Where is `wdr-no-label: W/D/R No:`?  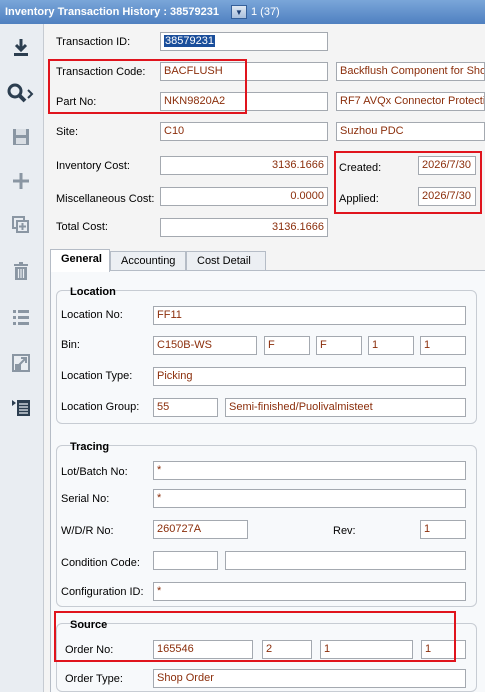
wdr-no-label: W/D/R No: is located at coordinates (87, 531).